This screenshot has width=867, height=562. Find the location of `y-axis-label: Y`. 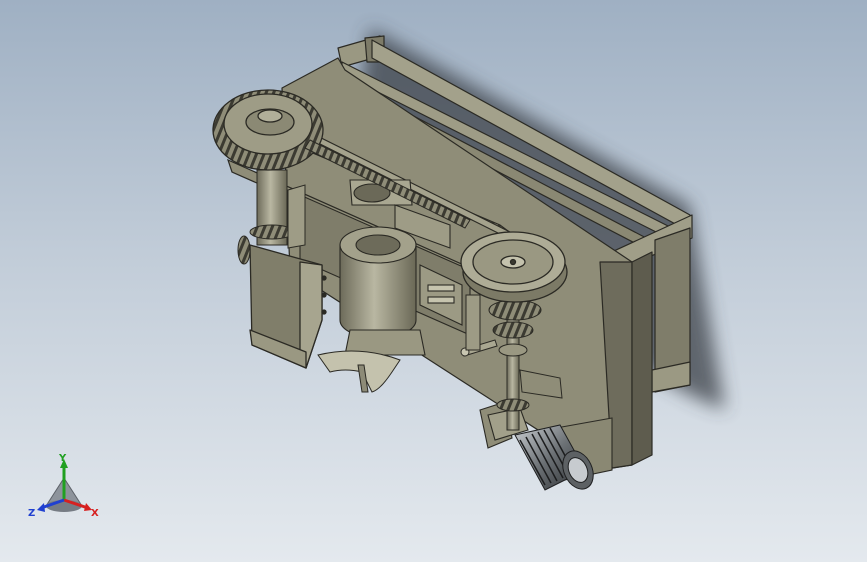

y-axis-label: Y is located at coordinates (62, 458).